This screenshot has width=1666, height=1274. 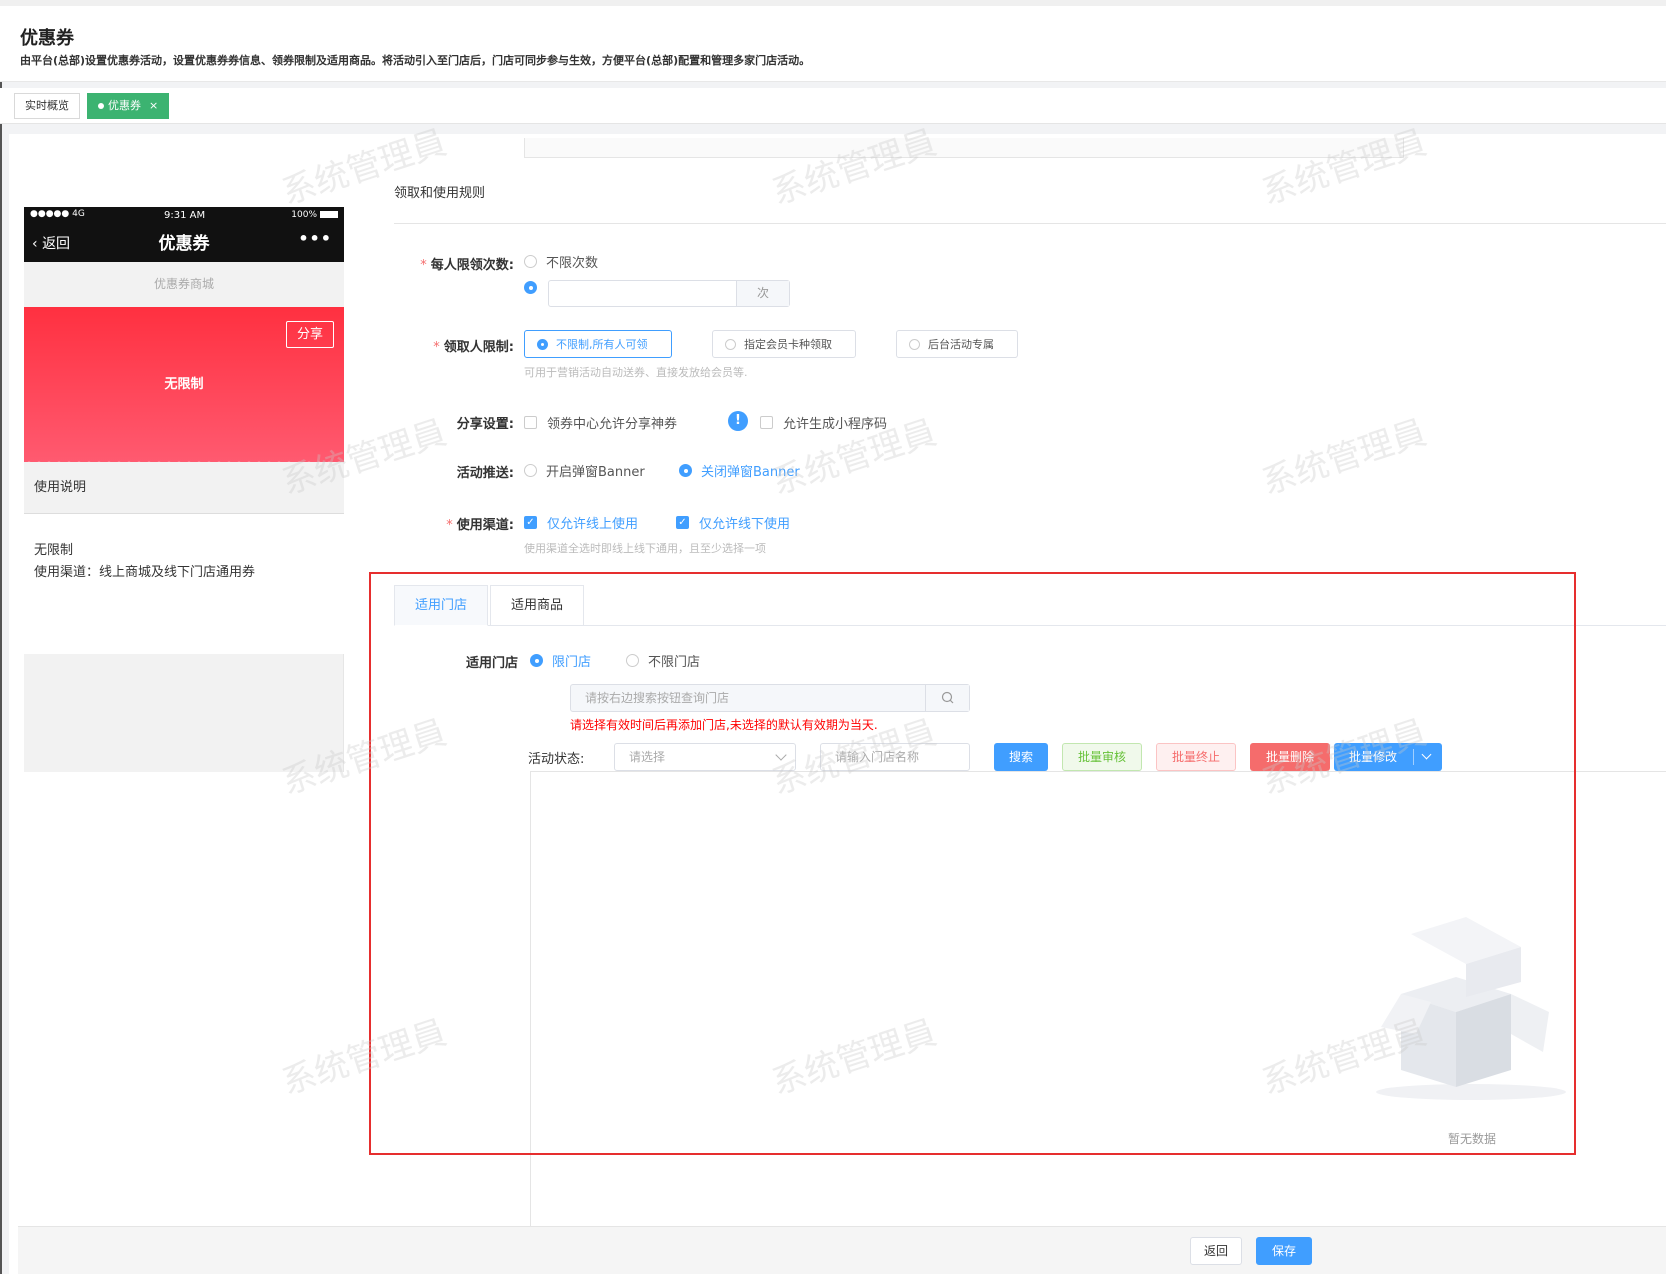 What do you see at coordinates (57, 214) in the screenshot?
I see `signal-indicator: ●●●●● 4G` at bounding box center [57, 214].